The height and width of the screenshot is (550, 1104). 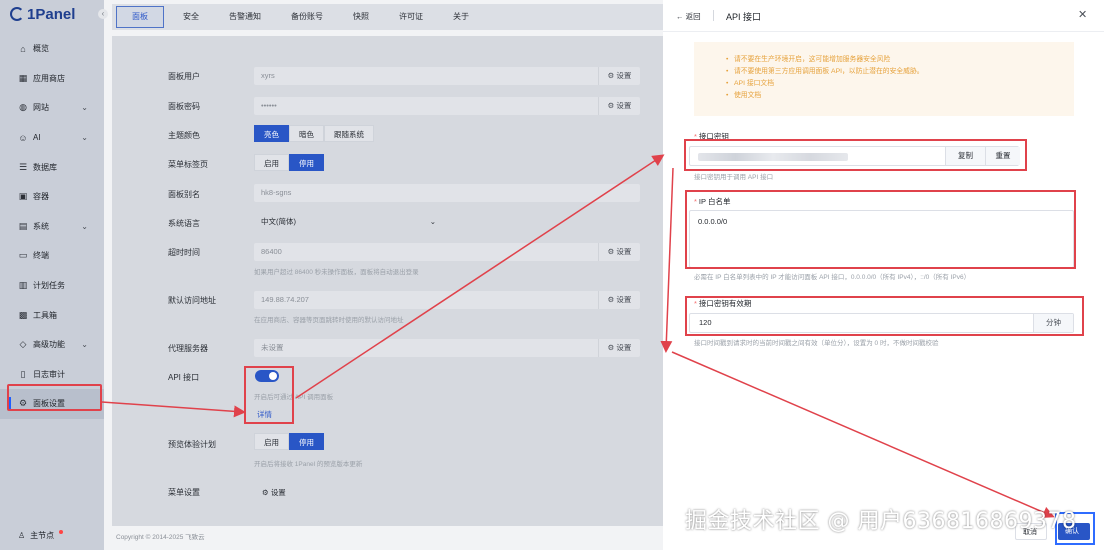 What do you see at coordinates (411, 17) in the screenshot?
I see `tab-5: 许可证` at bounding box center [411, 17].